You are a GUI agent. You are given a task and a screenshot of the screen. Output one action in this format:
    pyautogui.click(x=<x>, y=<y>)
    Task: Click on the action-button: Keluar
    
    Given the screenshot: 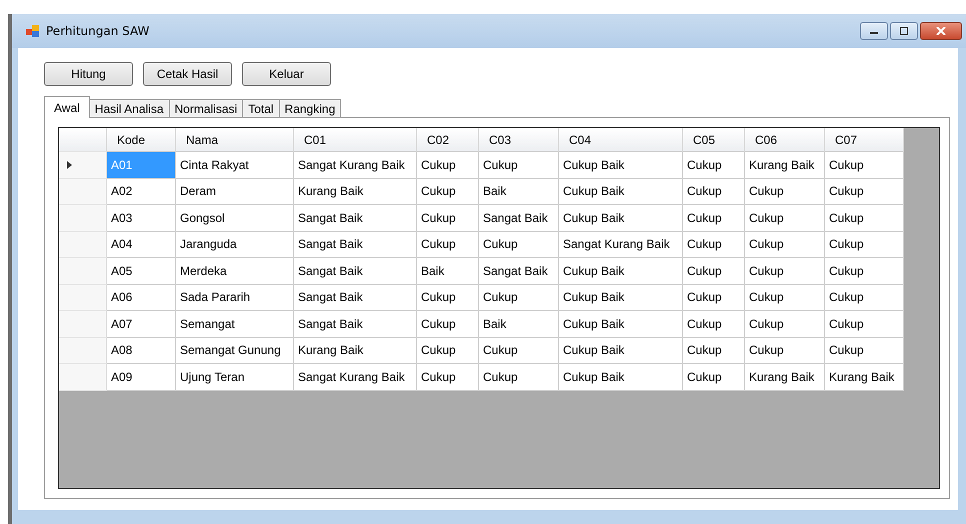 What is the action you would take?
    pyautogui.click(x=286, y=74)
    